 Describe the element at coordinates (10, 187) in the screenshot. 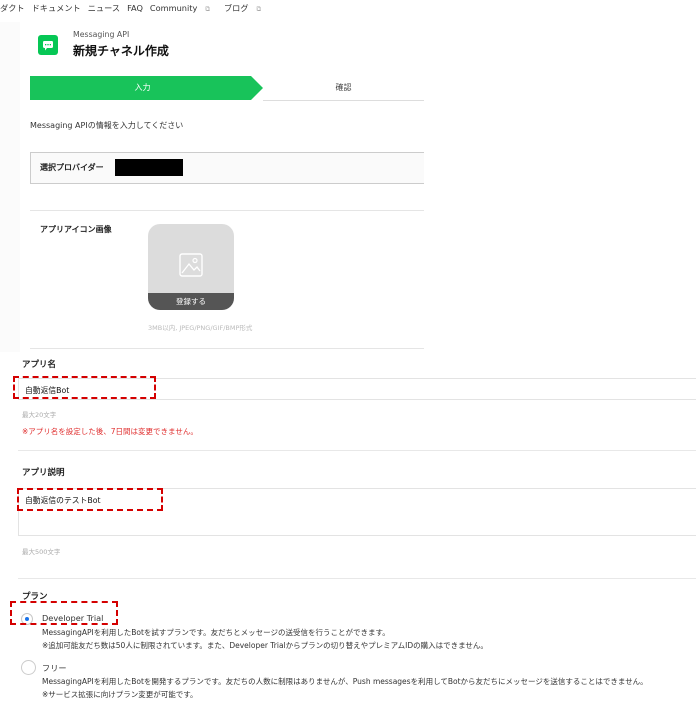

I see `left-sidebar` at that location.